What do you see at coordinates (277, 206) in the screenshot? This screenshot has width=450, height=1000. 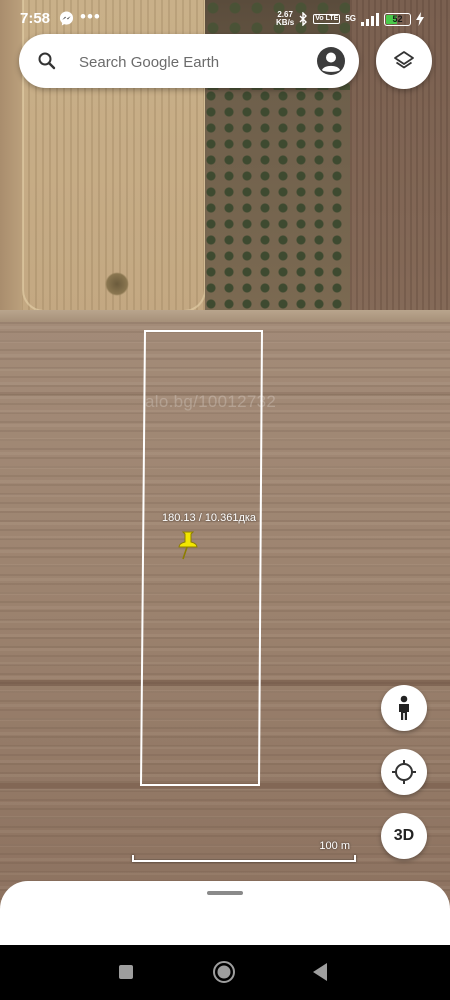 I see `orchard` at bounding box center [277, 206].